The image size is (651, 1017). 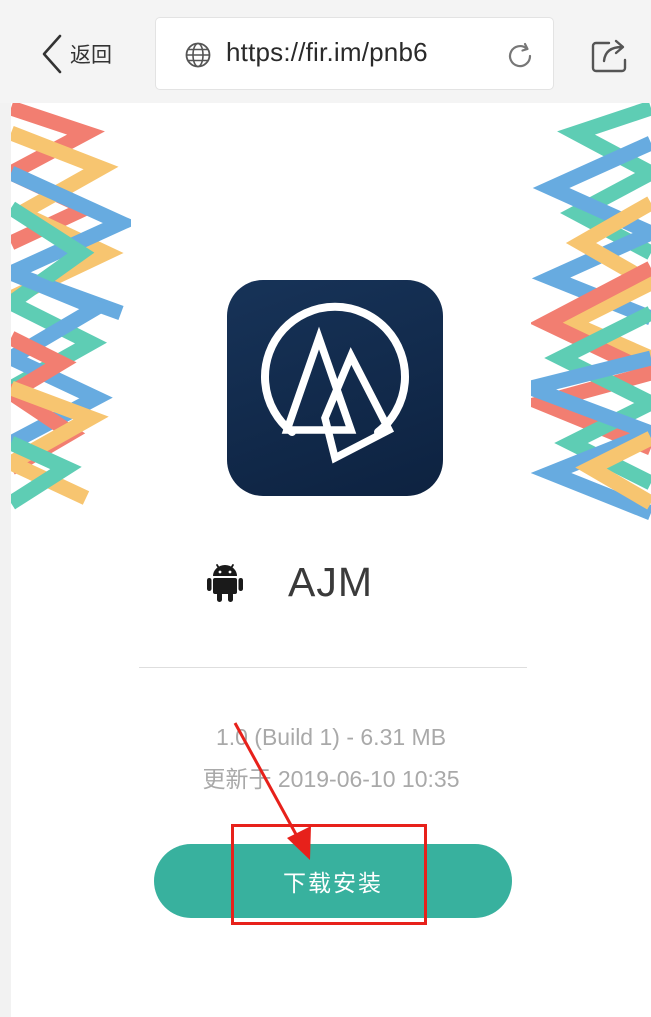 I want to click on zigzag-decoration-left, so click(x=71, y=306).